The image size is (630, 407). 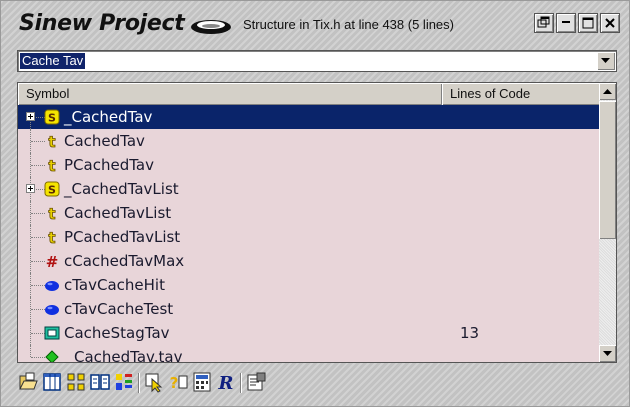 I want to click on restore-button, so click(x=544, y=23).